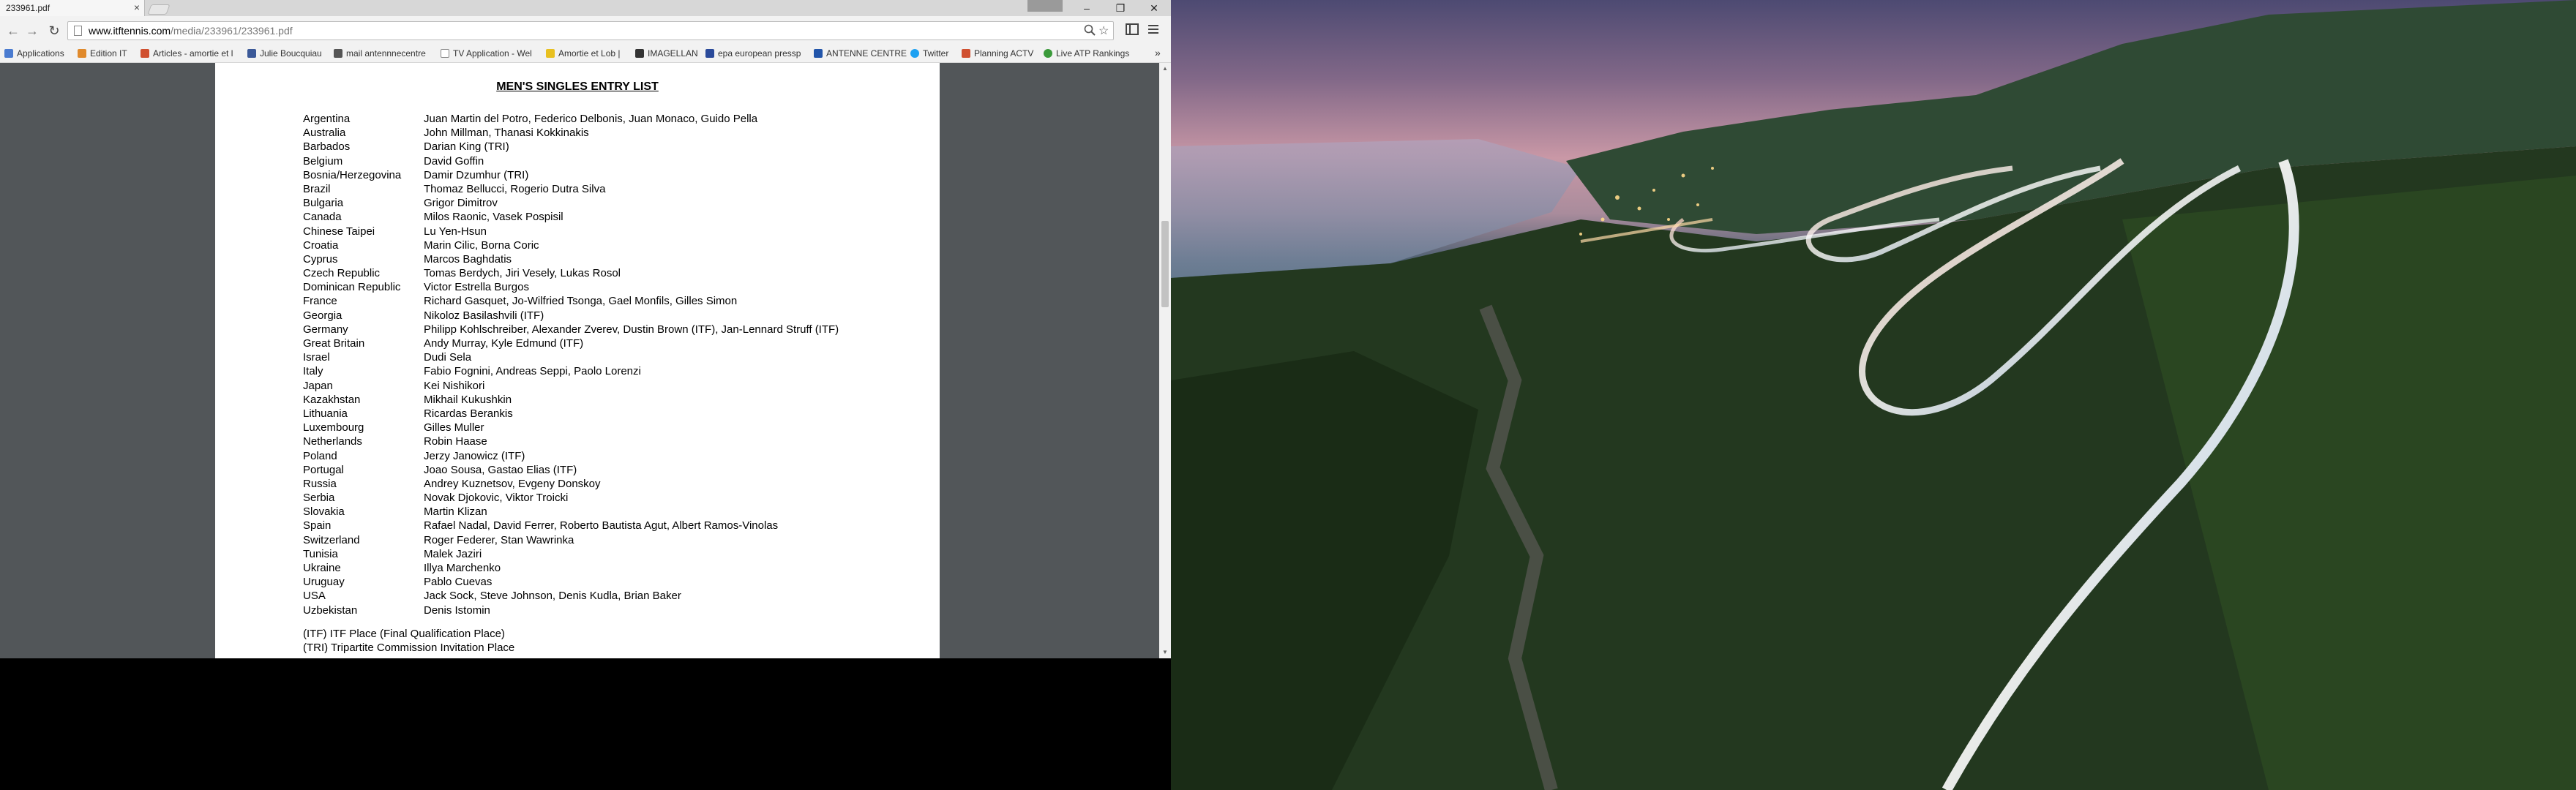 The width and height of the screenshot is (2576, 790). I want to click on reload-button: ↻, so click(54, 31).